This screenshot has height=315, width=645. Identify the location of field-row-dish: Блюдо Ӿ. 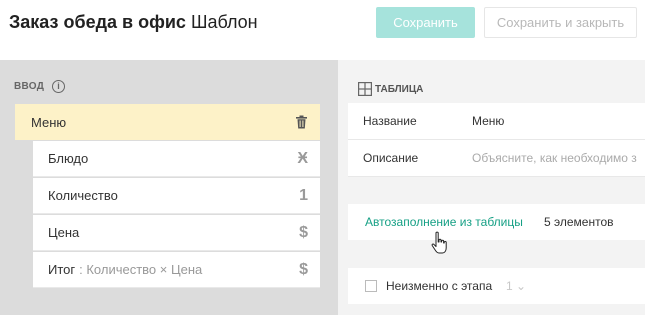
(176, 159).